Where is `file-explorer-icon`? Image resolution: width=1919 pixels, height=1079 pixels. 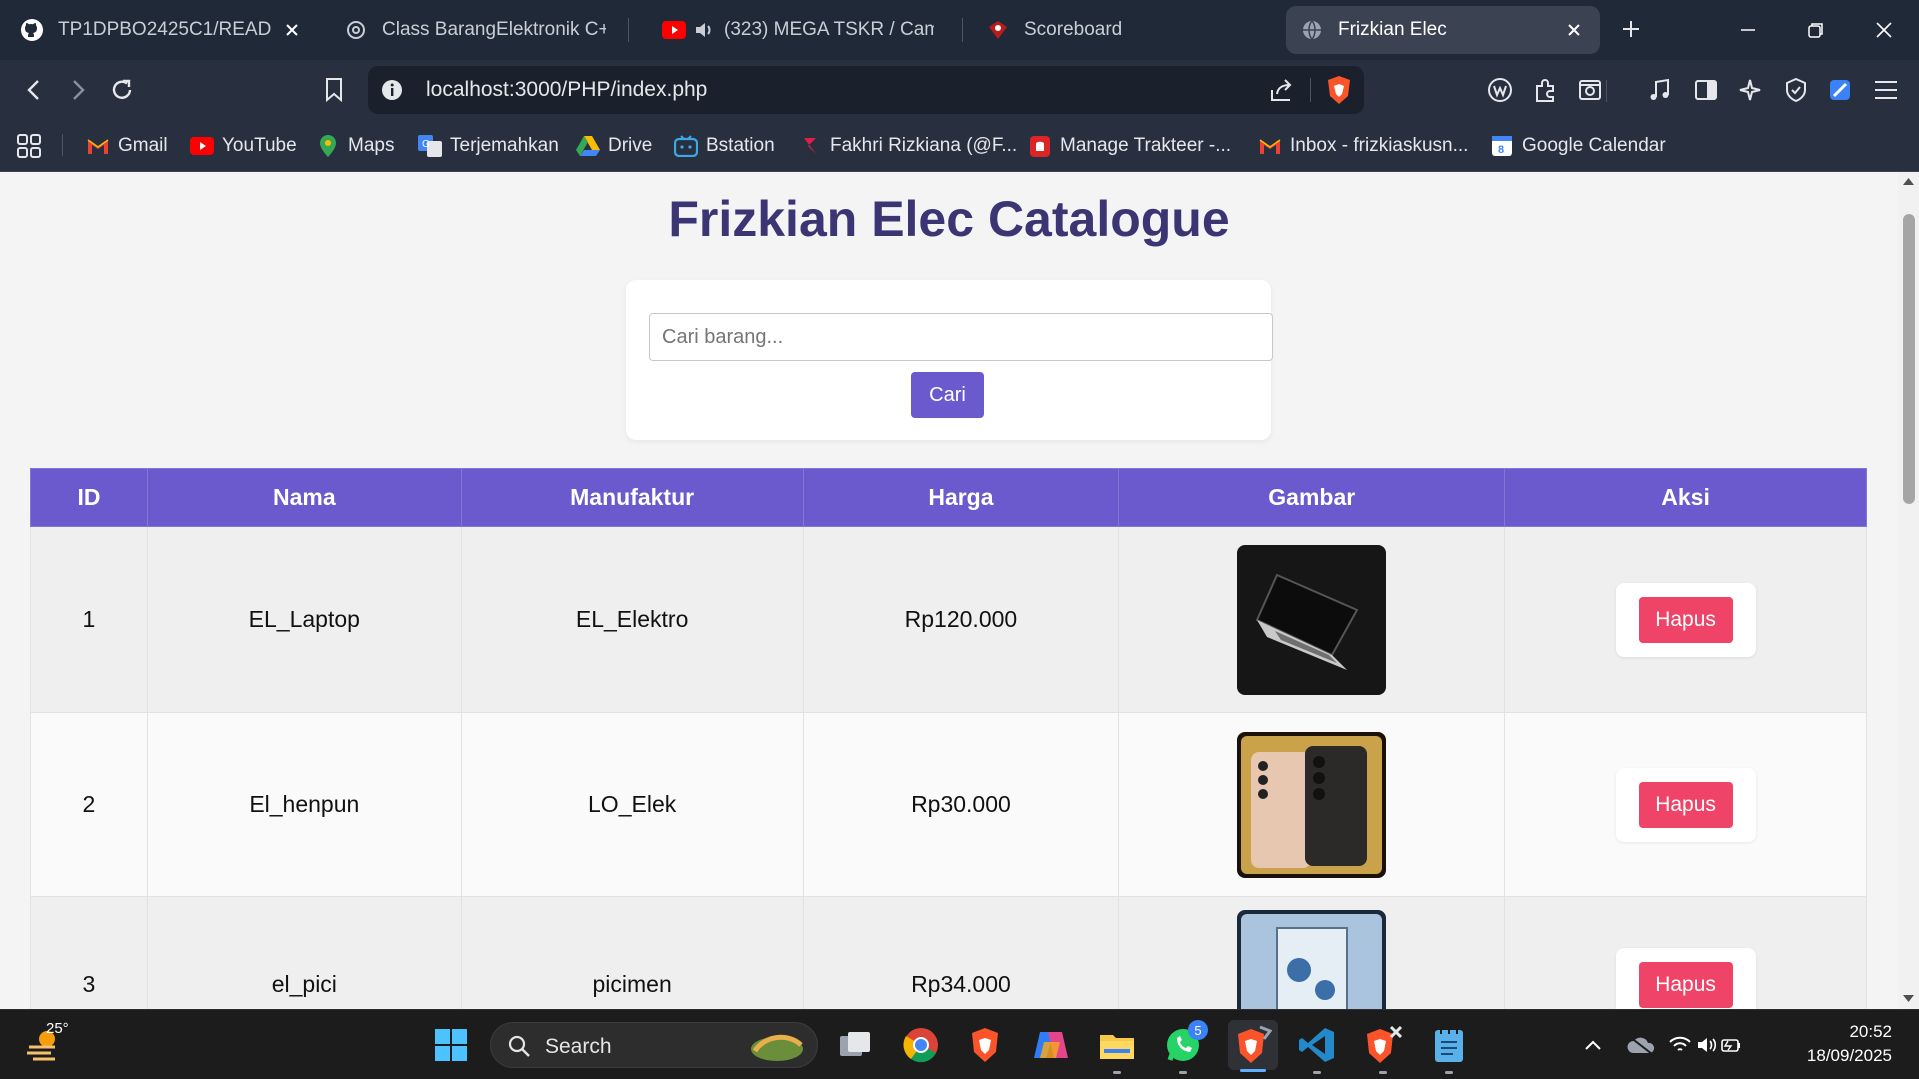 file-explorer-icon is located at coordinates (1117, 1049).